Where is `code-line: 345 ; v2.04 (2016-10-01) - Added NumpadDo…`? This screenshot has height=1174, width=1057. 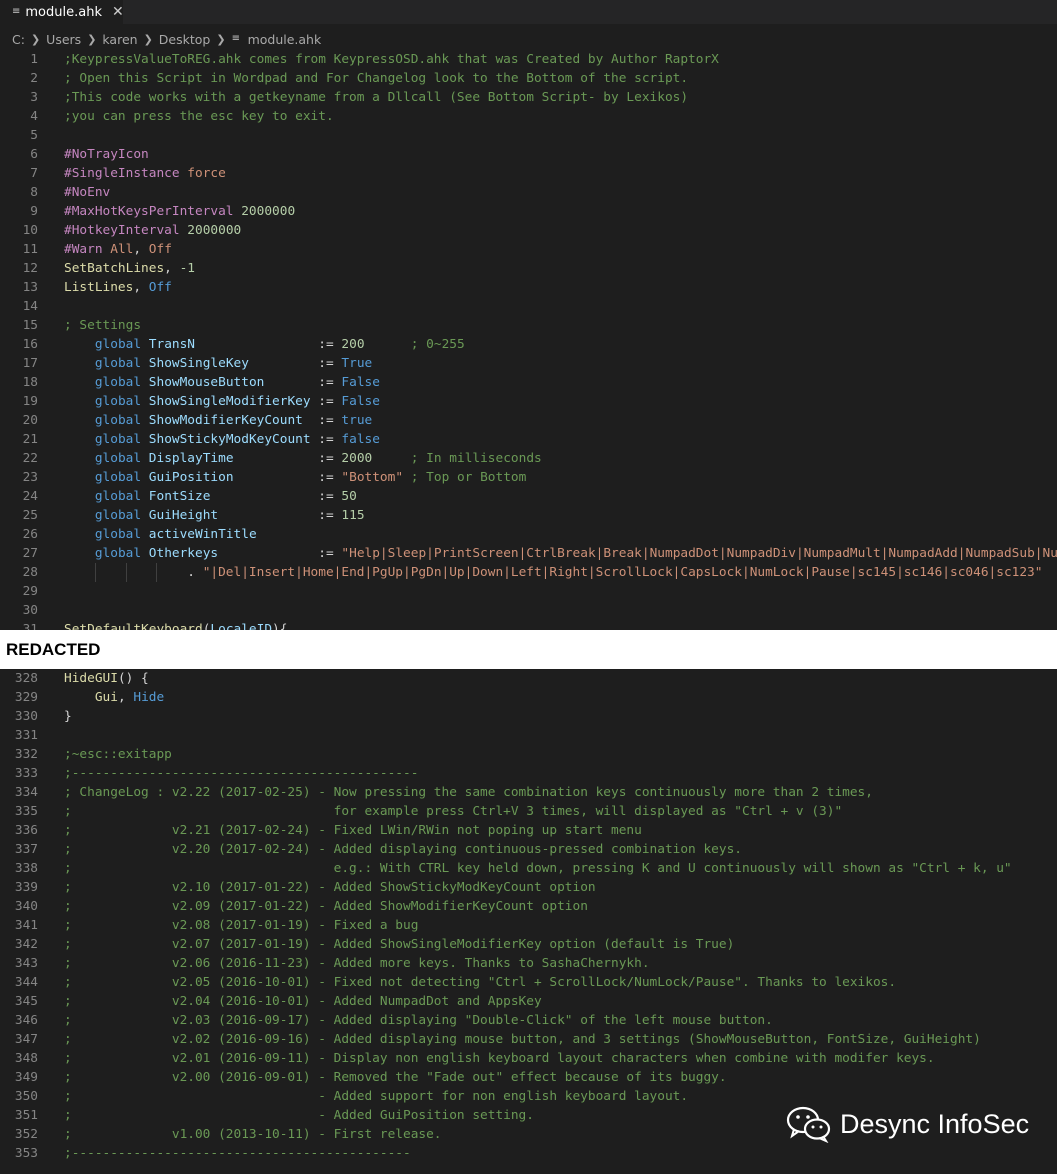
code-line: 345 ; v2.04 (2016-10-01) - Added NumpadDo… is located at coordinates (528, 1001).